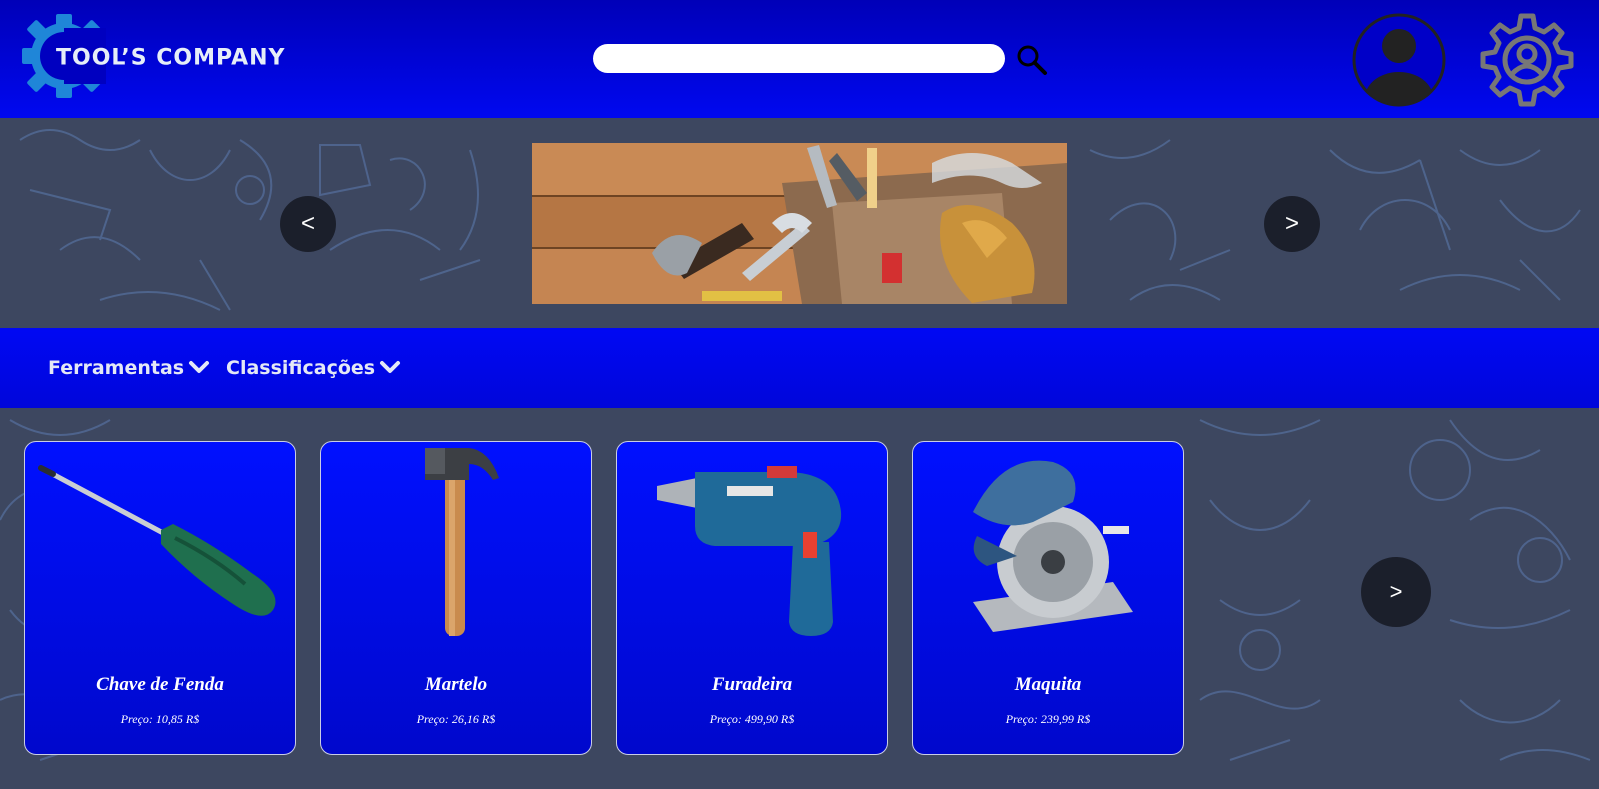 The height and width of the screenshot is (789, 1599). I want to click on product-card-chave-de-fenda: Chave de Fenda Preço: 10,85 R$, so click(160, 598).